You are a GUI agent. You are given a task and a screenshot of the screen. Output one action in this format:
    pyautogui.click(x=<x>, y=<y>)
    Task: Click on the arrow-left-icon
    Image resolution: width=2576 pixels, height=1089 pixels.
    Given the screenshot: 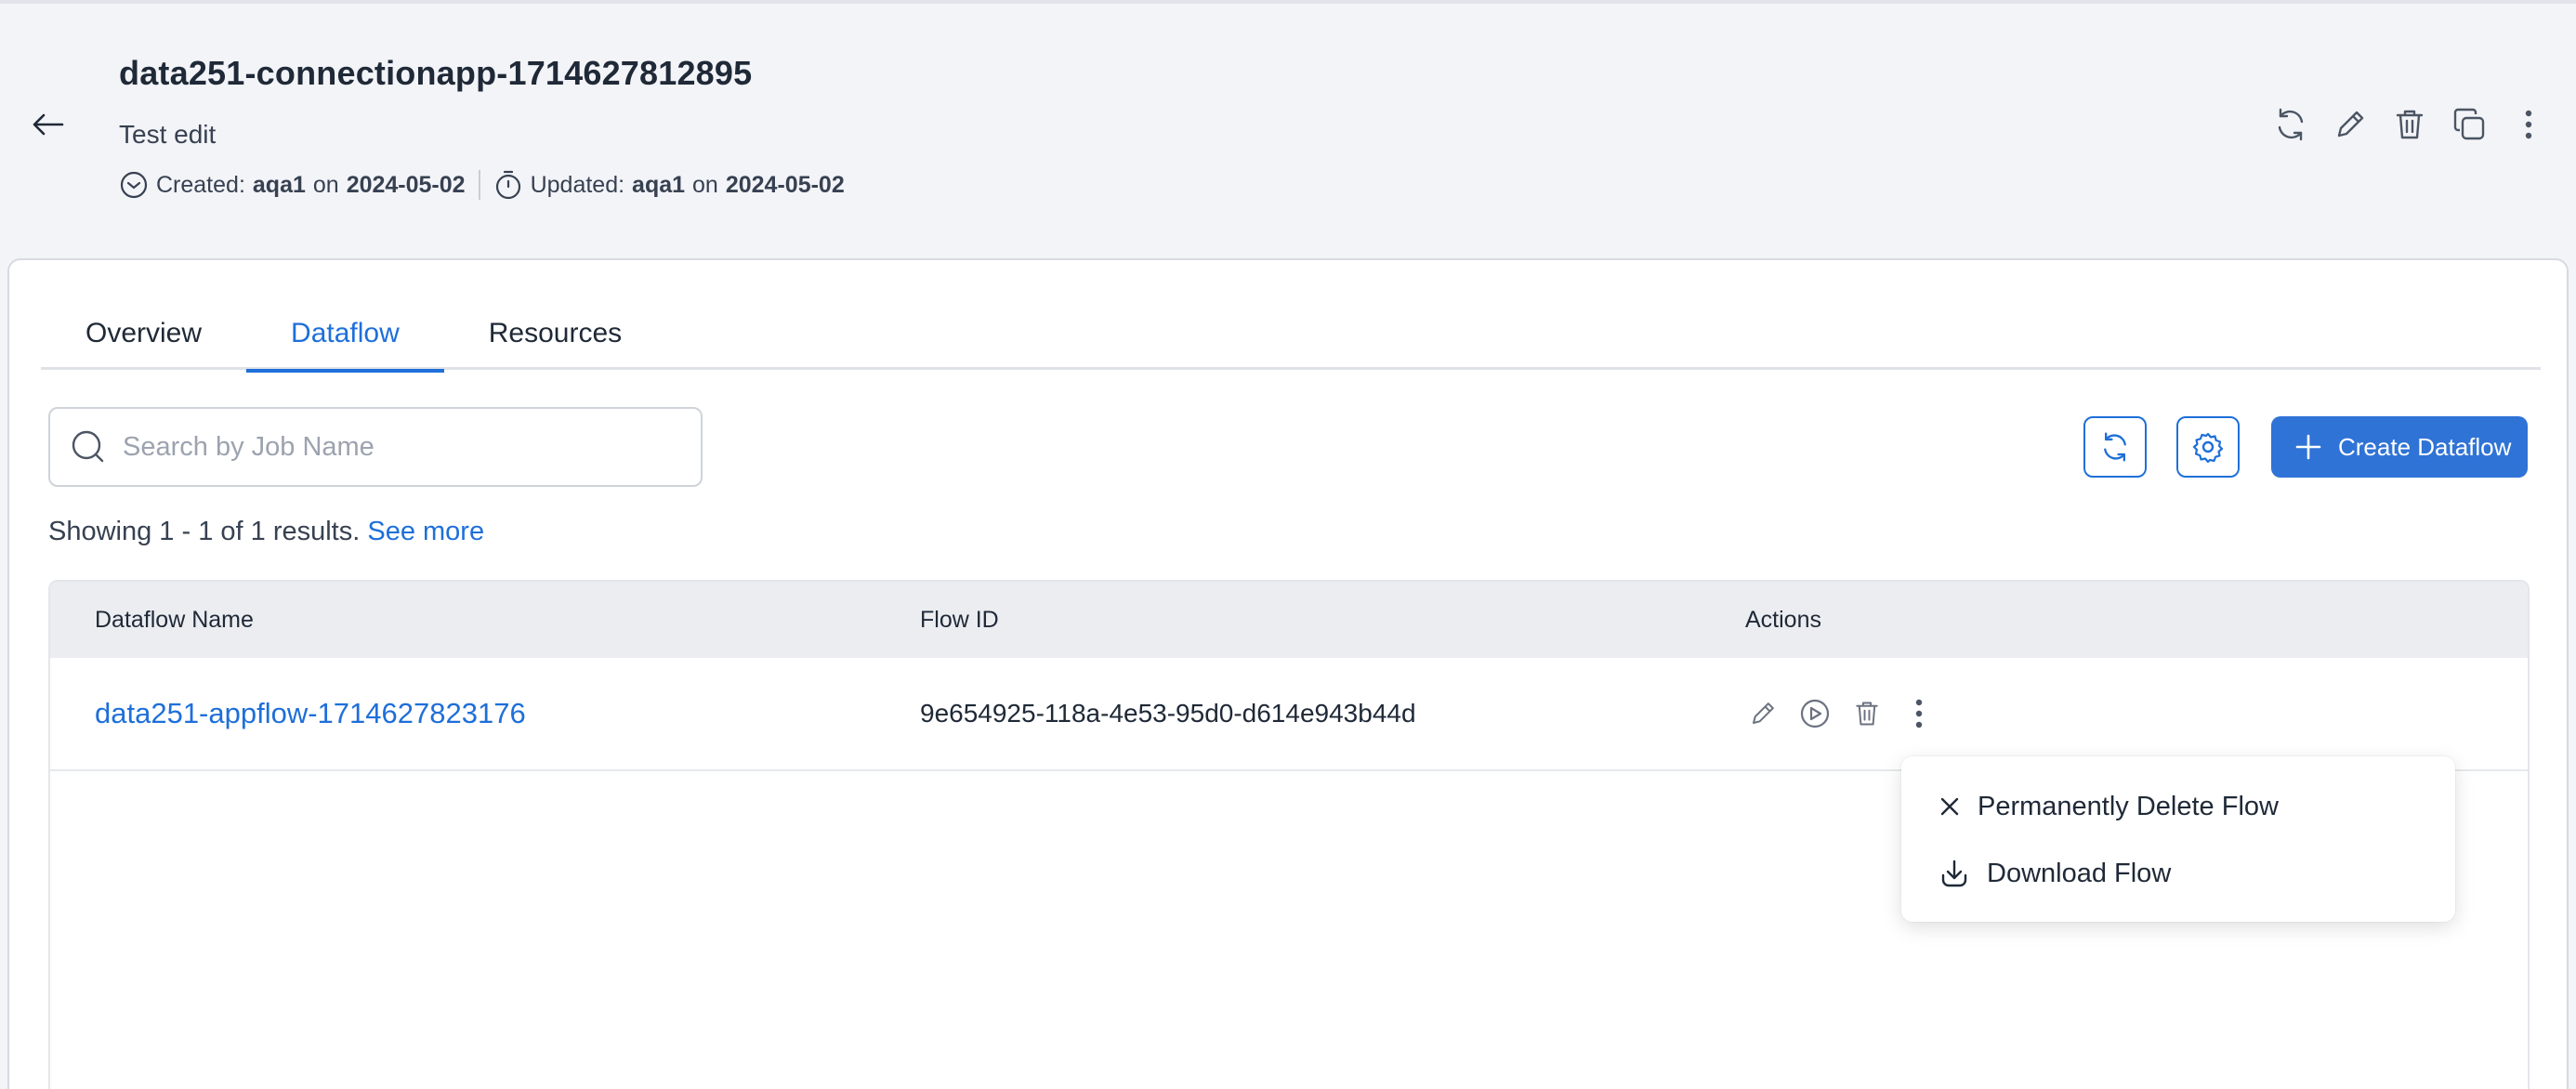 What is the action you would take?
    pyautogui.click(x=48, y=124)
    